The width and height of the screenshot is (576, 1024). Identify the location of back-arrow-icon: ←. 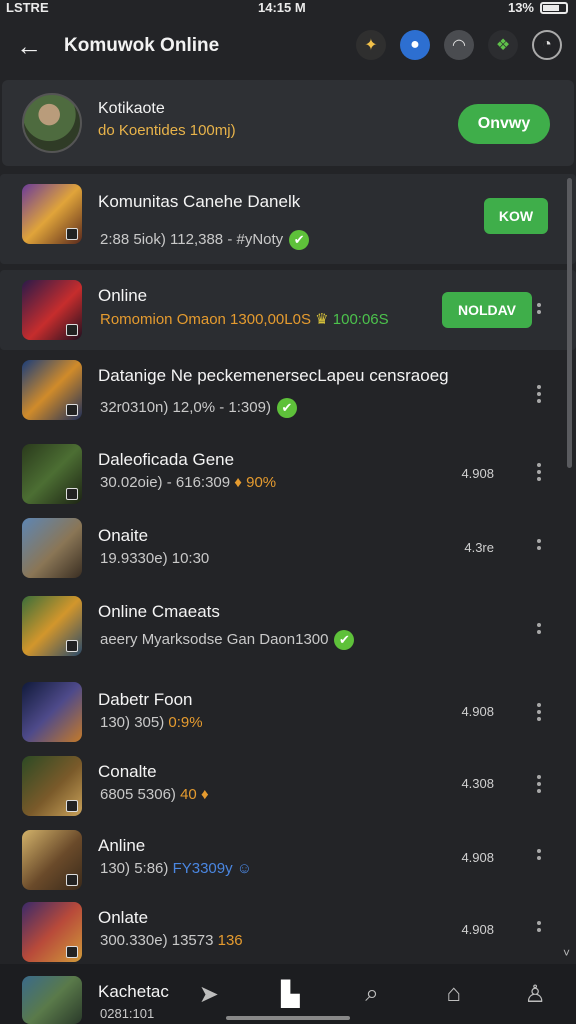
(30, 46).